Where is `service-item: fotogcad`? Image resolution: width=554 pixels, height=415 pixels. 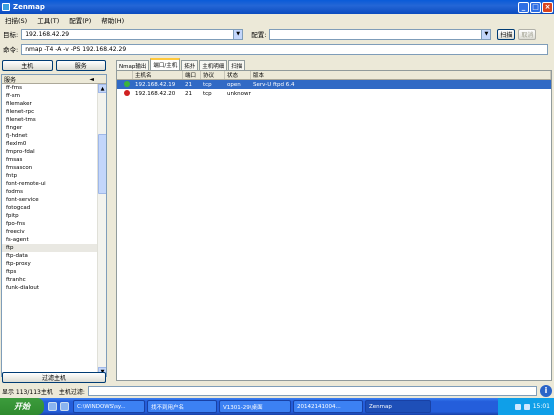
service-item: fotogcad is located at coordinates (54, 208).